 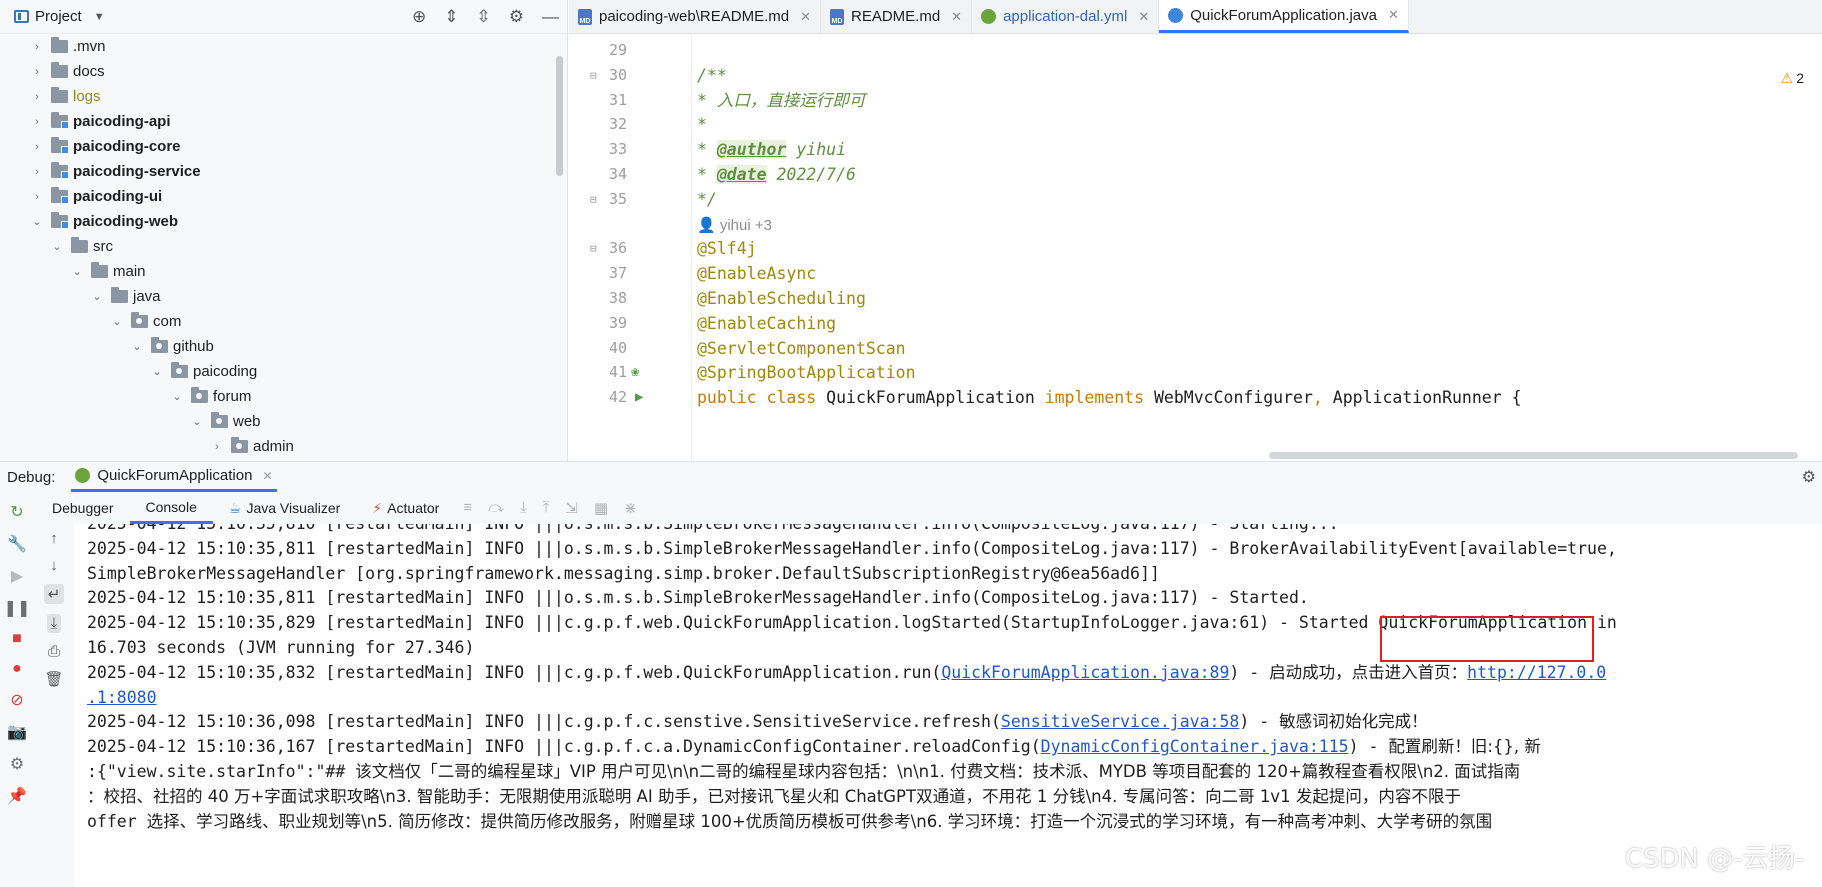 I want to click on console-link: SensitiveService.java:58, so click(x=1120, y=721).